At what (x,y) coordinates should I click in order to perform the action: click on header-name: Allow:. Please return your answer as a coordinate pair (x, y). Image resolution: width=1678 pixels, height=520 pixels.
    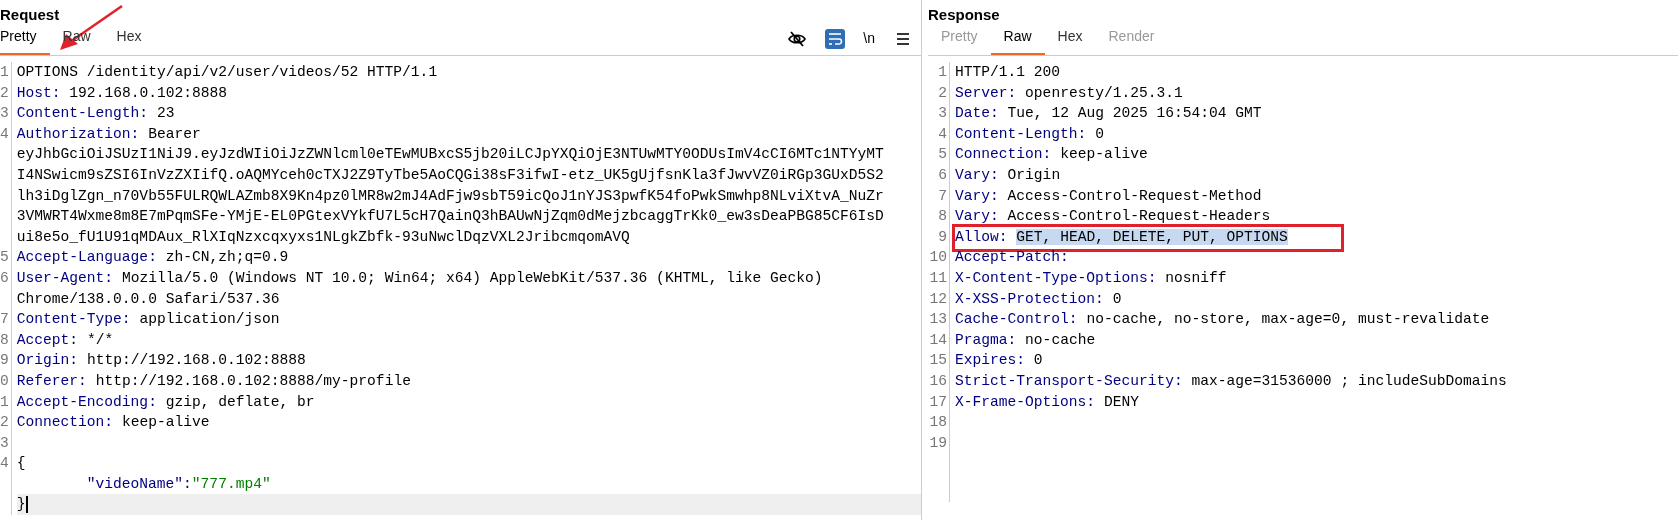
    Looking at the image, I should click on (981, 236).